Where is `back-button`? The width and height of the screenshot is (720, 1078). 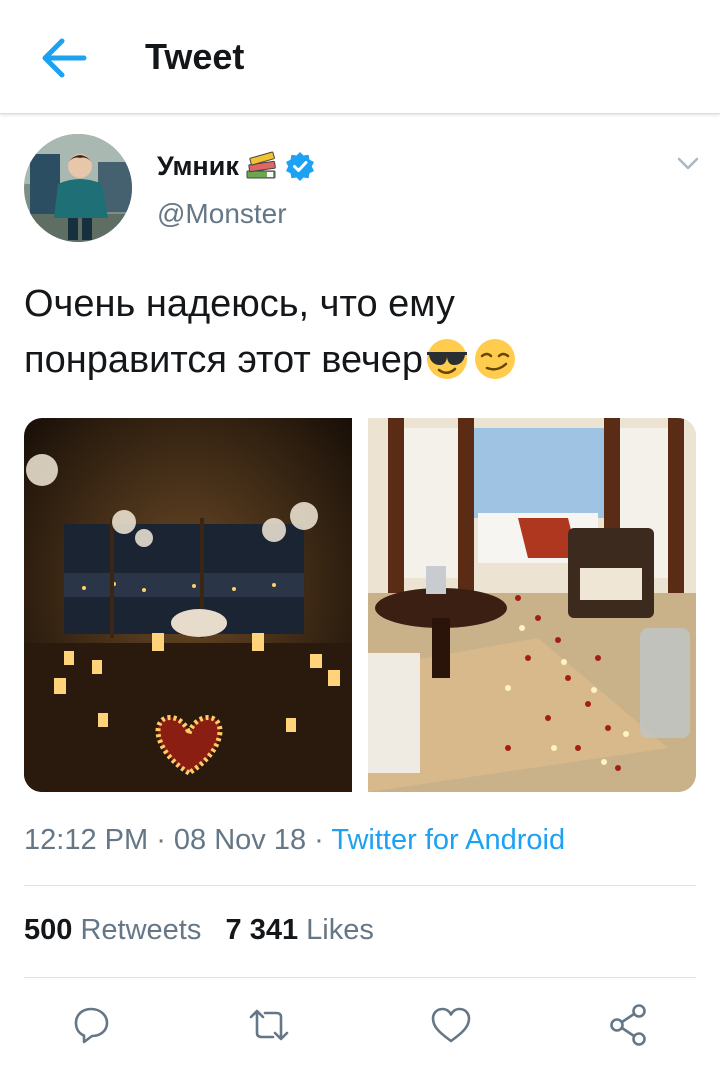
back-button is located at coordinates (63, 58).